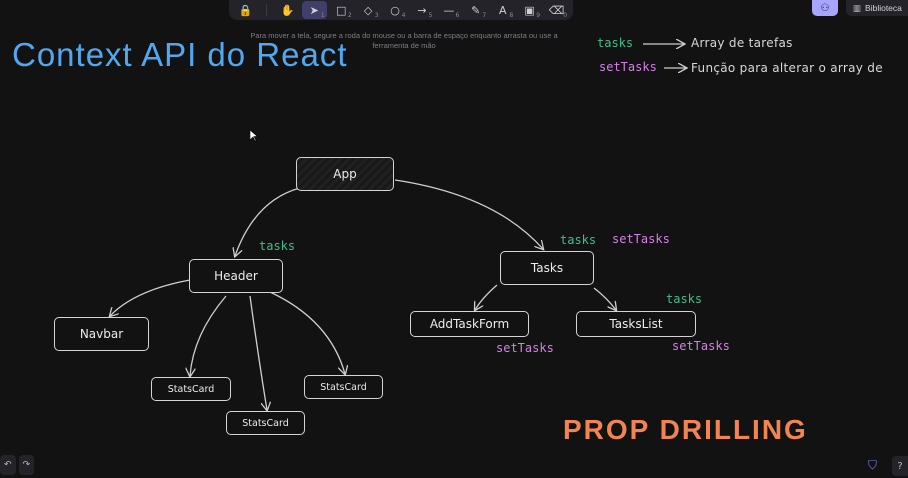 This screenshot has width=908, height=478. What do you see at coordinates (150, 297) in the screenshot?
I see `edge-header-navbar` at bounding box center [150, 297].